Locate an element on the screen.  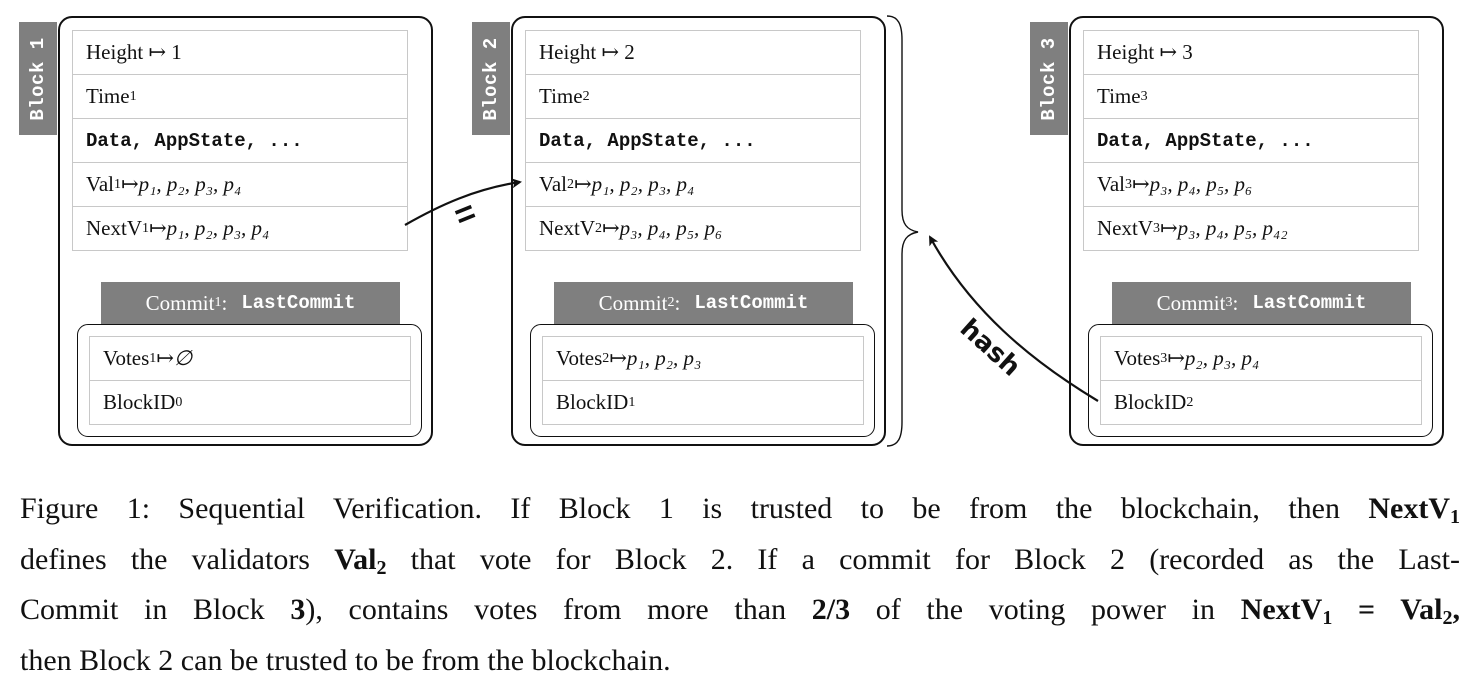
caption-text: of the voting power in is located at coordinates (1045, 609).